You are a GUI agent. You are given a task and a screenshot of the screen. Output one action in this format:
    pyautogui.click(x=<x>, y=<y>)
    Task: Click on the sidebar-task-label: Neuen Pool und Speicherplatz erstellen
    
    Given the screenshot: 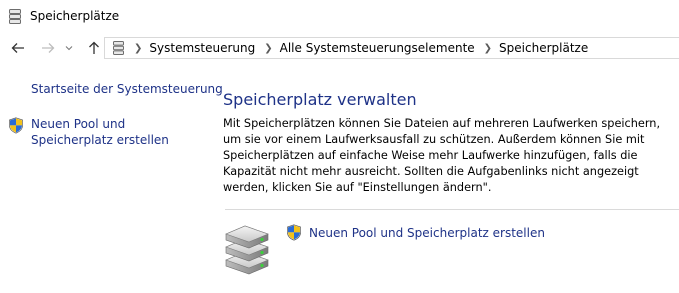 What is the action you would take?
    pyautogui.click(x=116, y=132)
    